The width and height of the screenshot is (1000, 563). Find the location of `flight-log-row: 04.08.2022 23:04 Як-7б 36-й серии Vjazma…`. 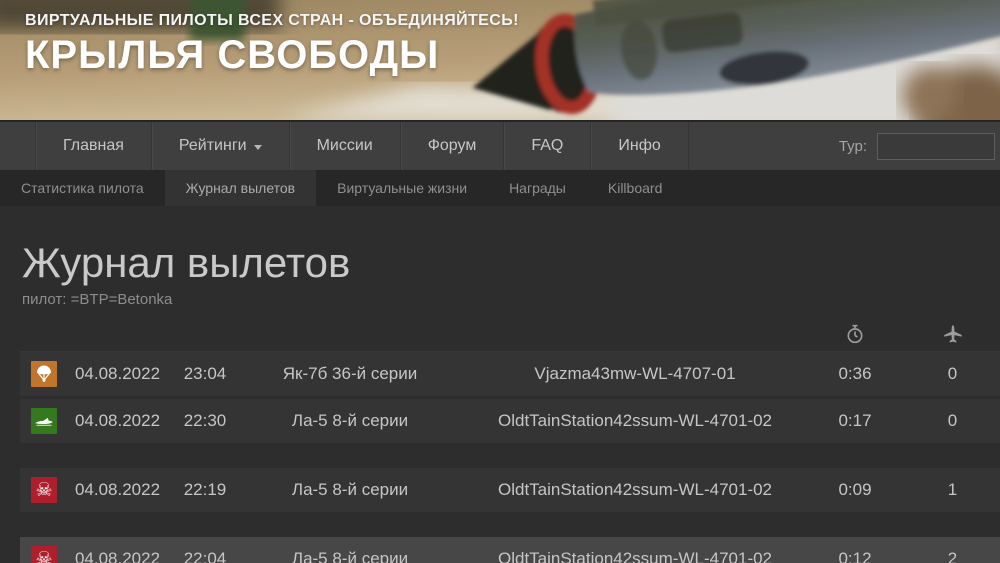

flight-log-row: 04.08.2022 23:04 Як-7б 36-й серии Vjazma… is located at coordinates (510, 374).